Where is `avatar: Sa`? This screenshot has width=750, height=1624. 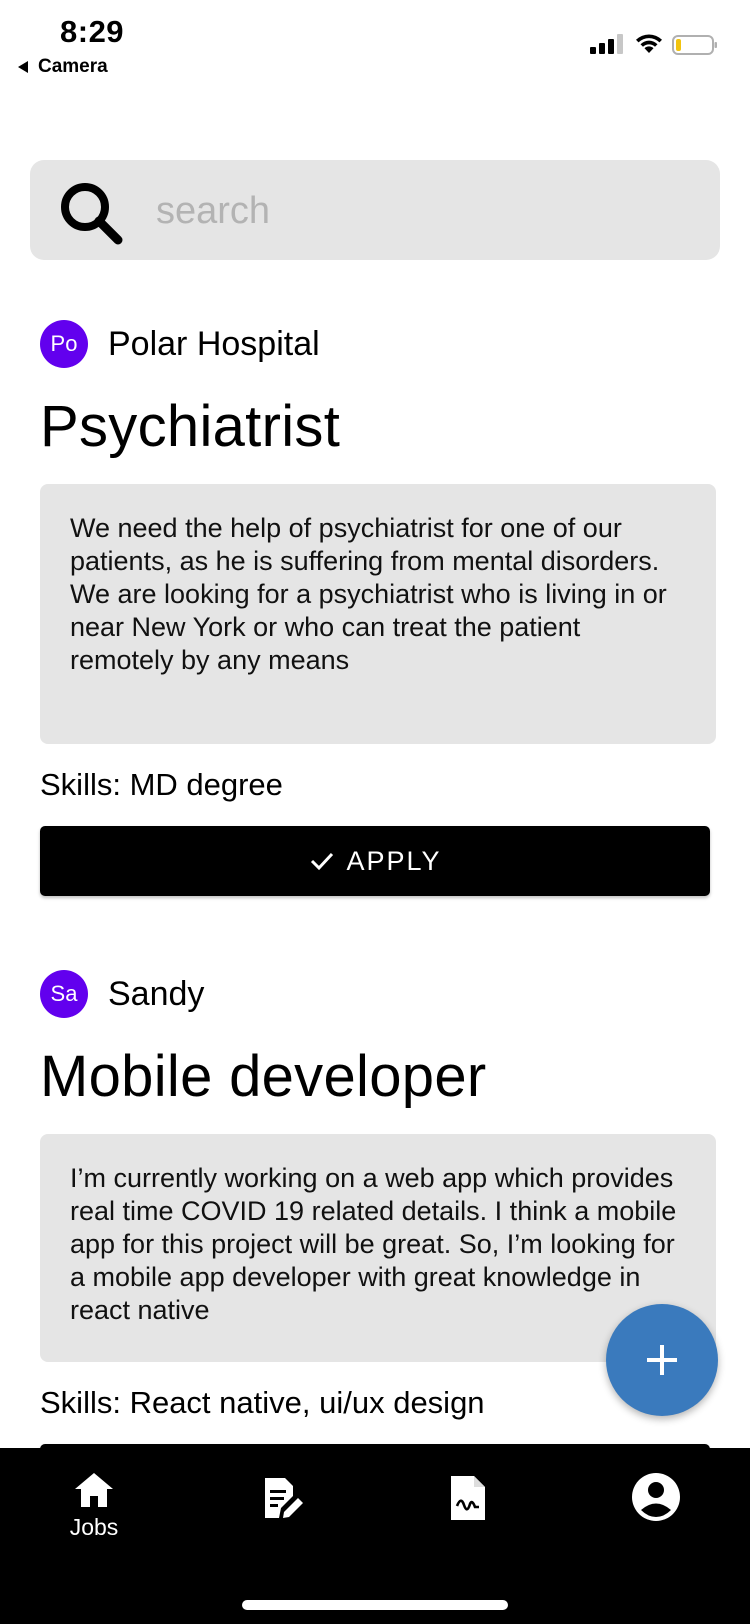
avatar: Sa is located at coordinates (64, 994).